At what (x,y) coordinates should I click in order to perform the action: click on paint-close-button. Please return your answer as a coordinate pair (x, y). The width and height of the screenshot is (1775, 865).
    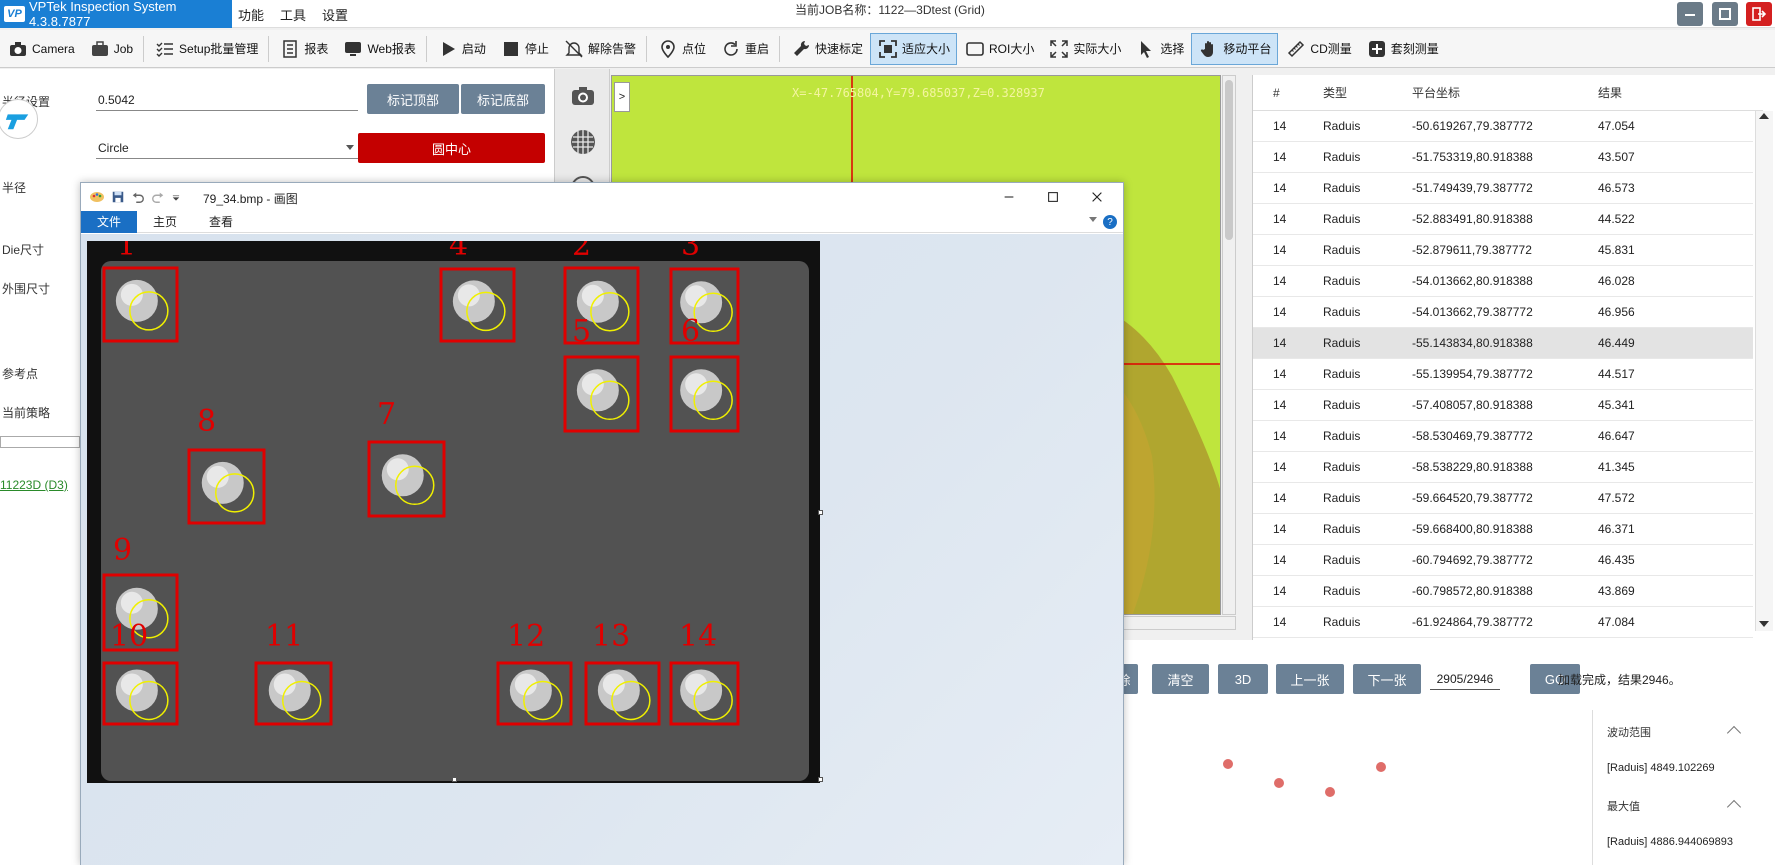
    Looking at the image, I should click on (1097, 197).